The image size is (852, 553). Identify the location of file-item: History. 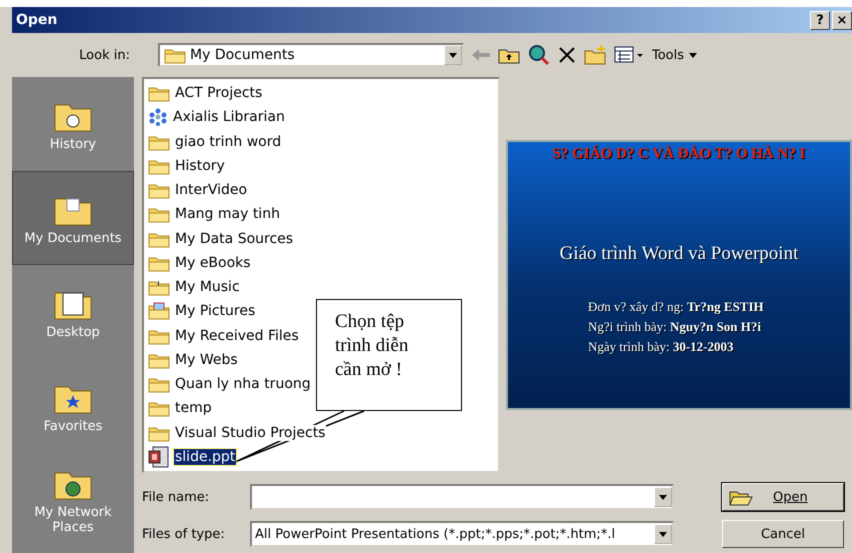
(200, 166).